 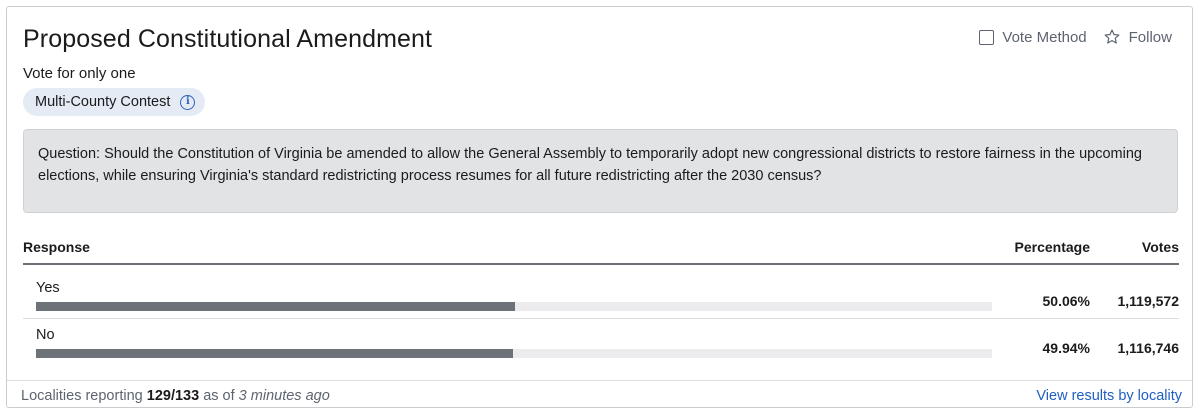 What do you see at coordinates (987, 37) in the screenshot?
I see `vote-method-checkbox` at bounding box center [987, 37].